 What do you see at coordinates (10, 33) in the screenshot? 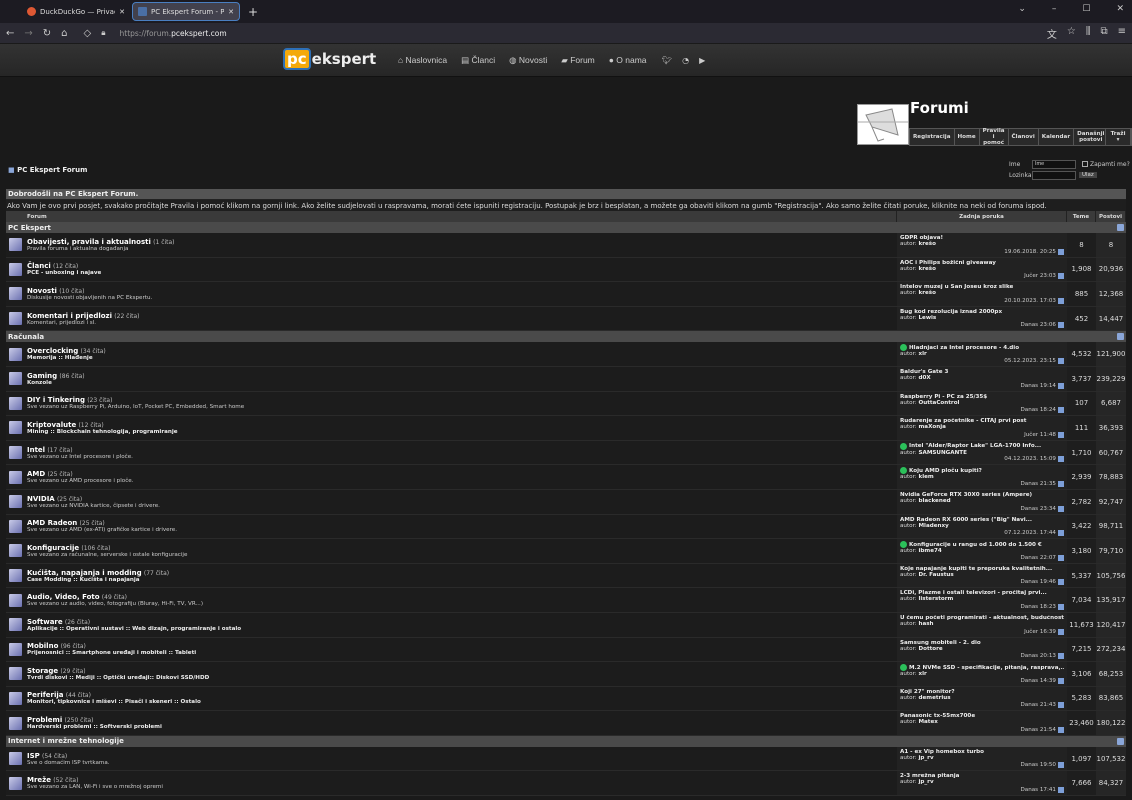
I see `back-icon: ←` at bounding box center [10, 33].